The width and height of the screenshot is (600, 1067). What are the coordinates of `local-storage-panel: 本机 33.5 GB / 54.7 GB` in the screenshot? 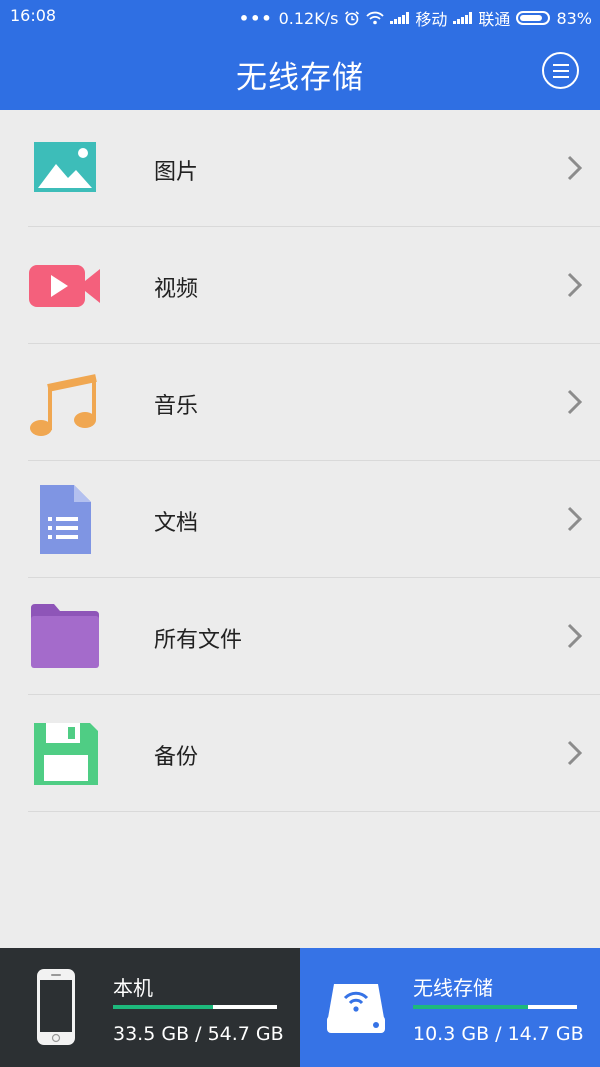 It's located at (150, 1007).